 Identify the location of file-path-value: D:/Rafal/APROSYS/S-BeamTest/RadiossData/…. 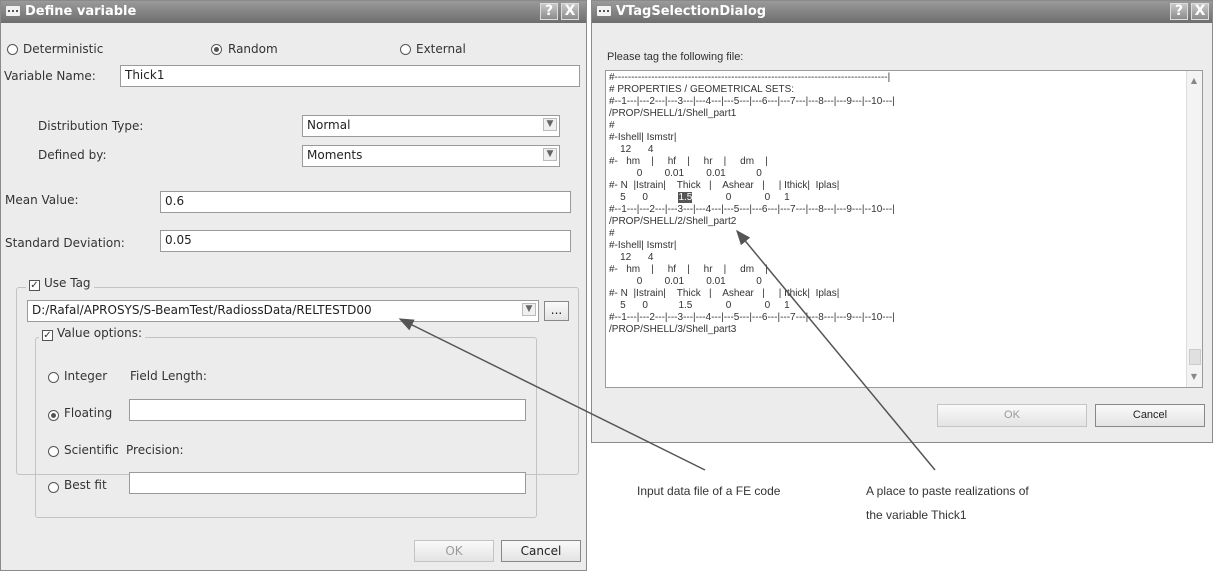
(202, 310).